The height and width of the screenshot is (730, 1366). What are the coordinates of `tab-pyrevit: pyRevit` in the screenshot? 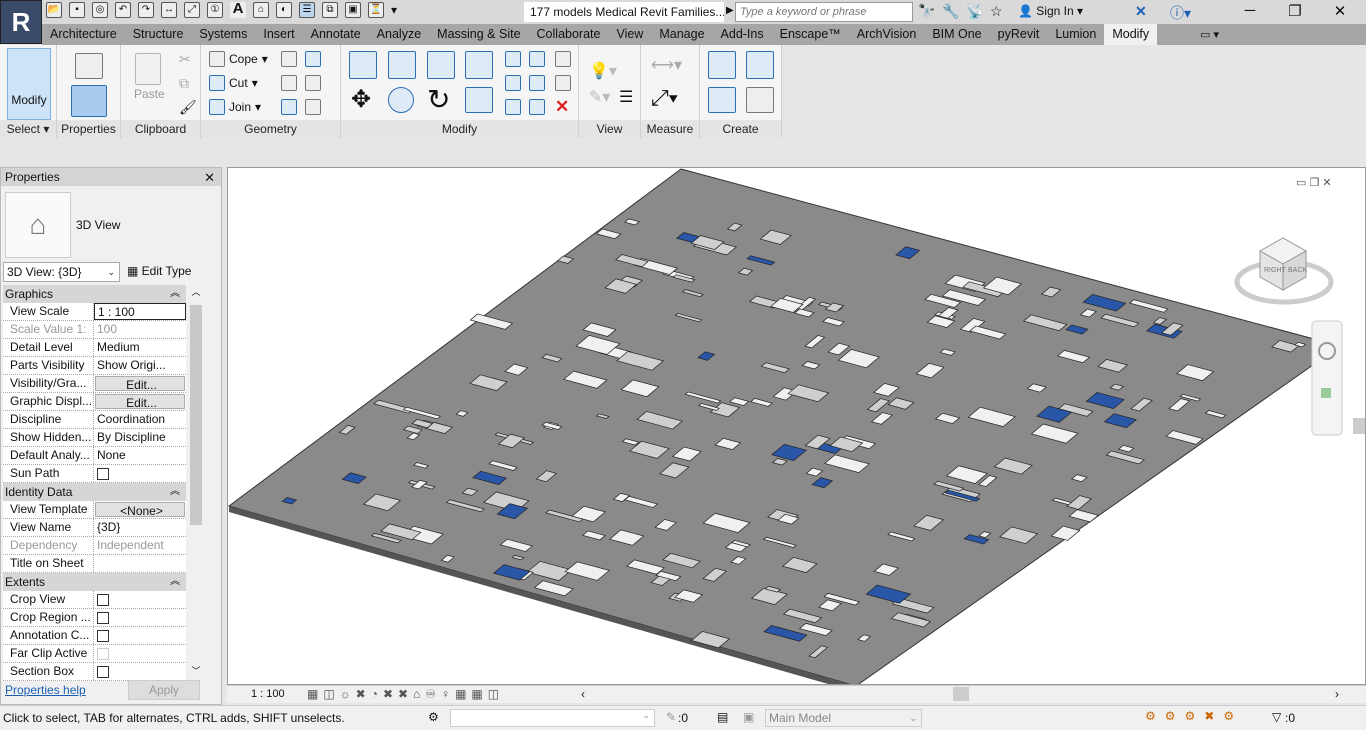 It's located at (1019, 34).